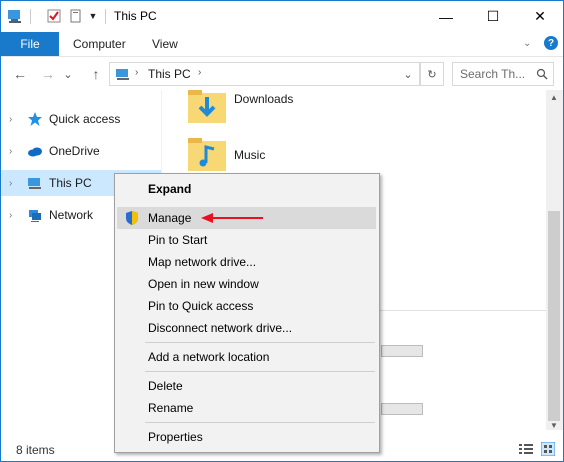 This screenshot has width=564, height=462. What do you see at coordinates (548, 449) in the screenshot?
I see `large-icons-view-icon` at bounding box center [548, 449].